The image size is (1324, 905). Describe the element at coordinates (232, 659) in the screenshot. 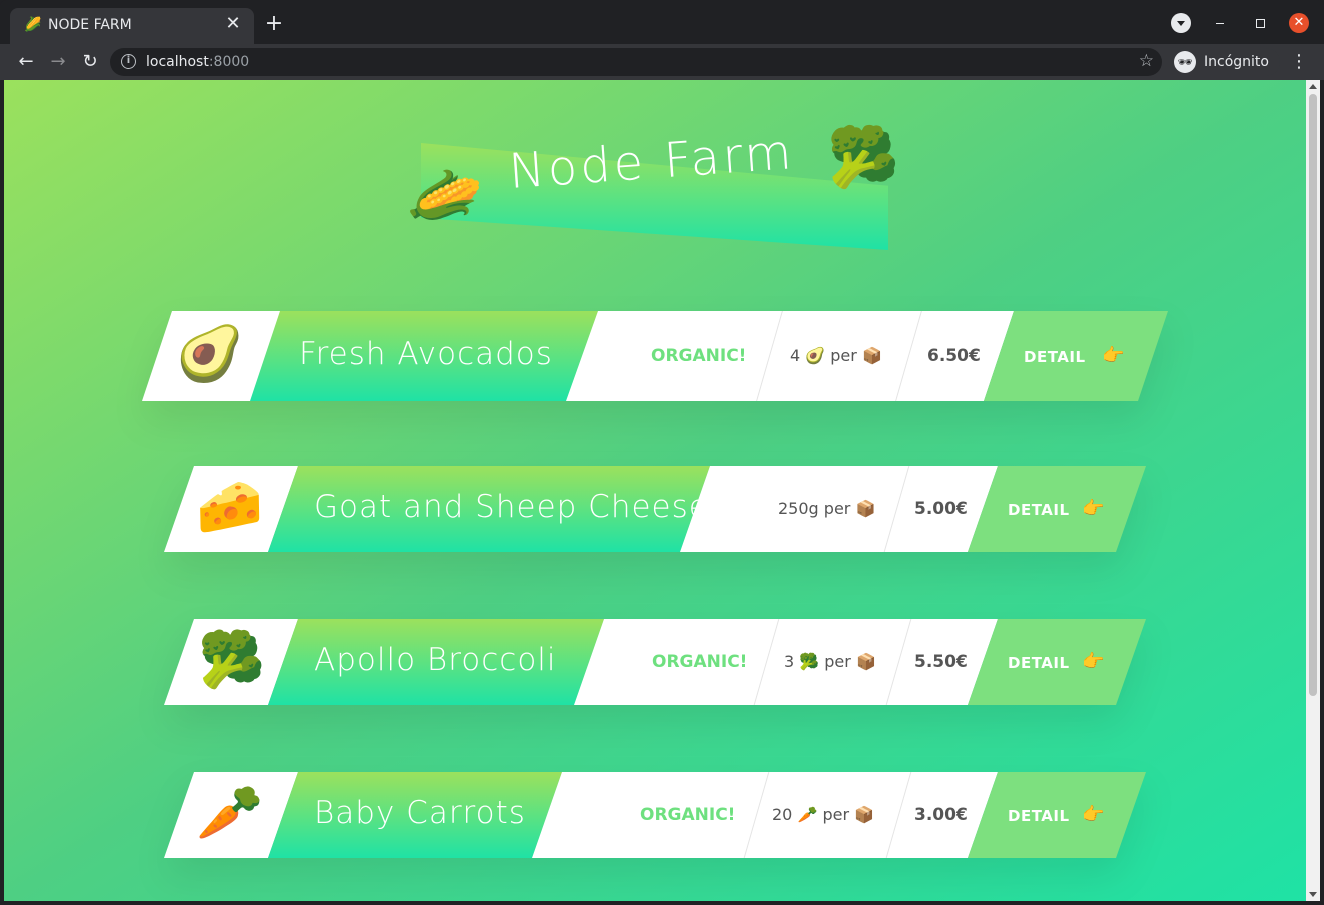

I see `broccoli-icon: 🥦` at that location.